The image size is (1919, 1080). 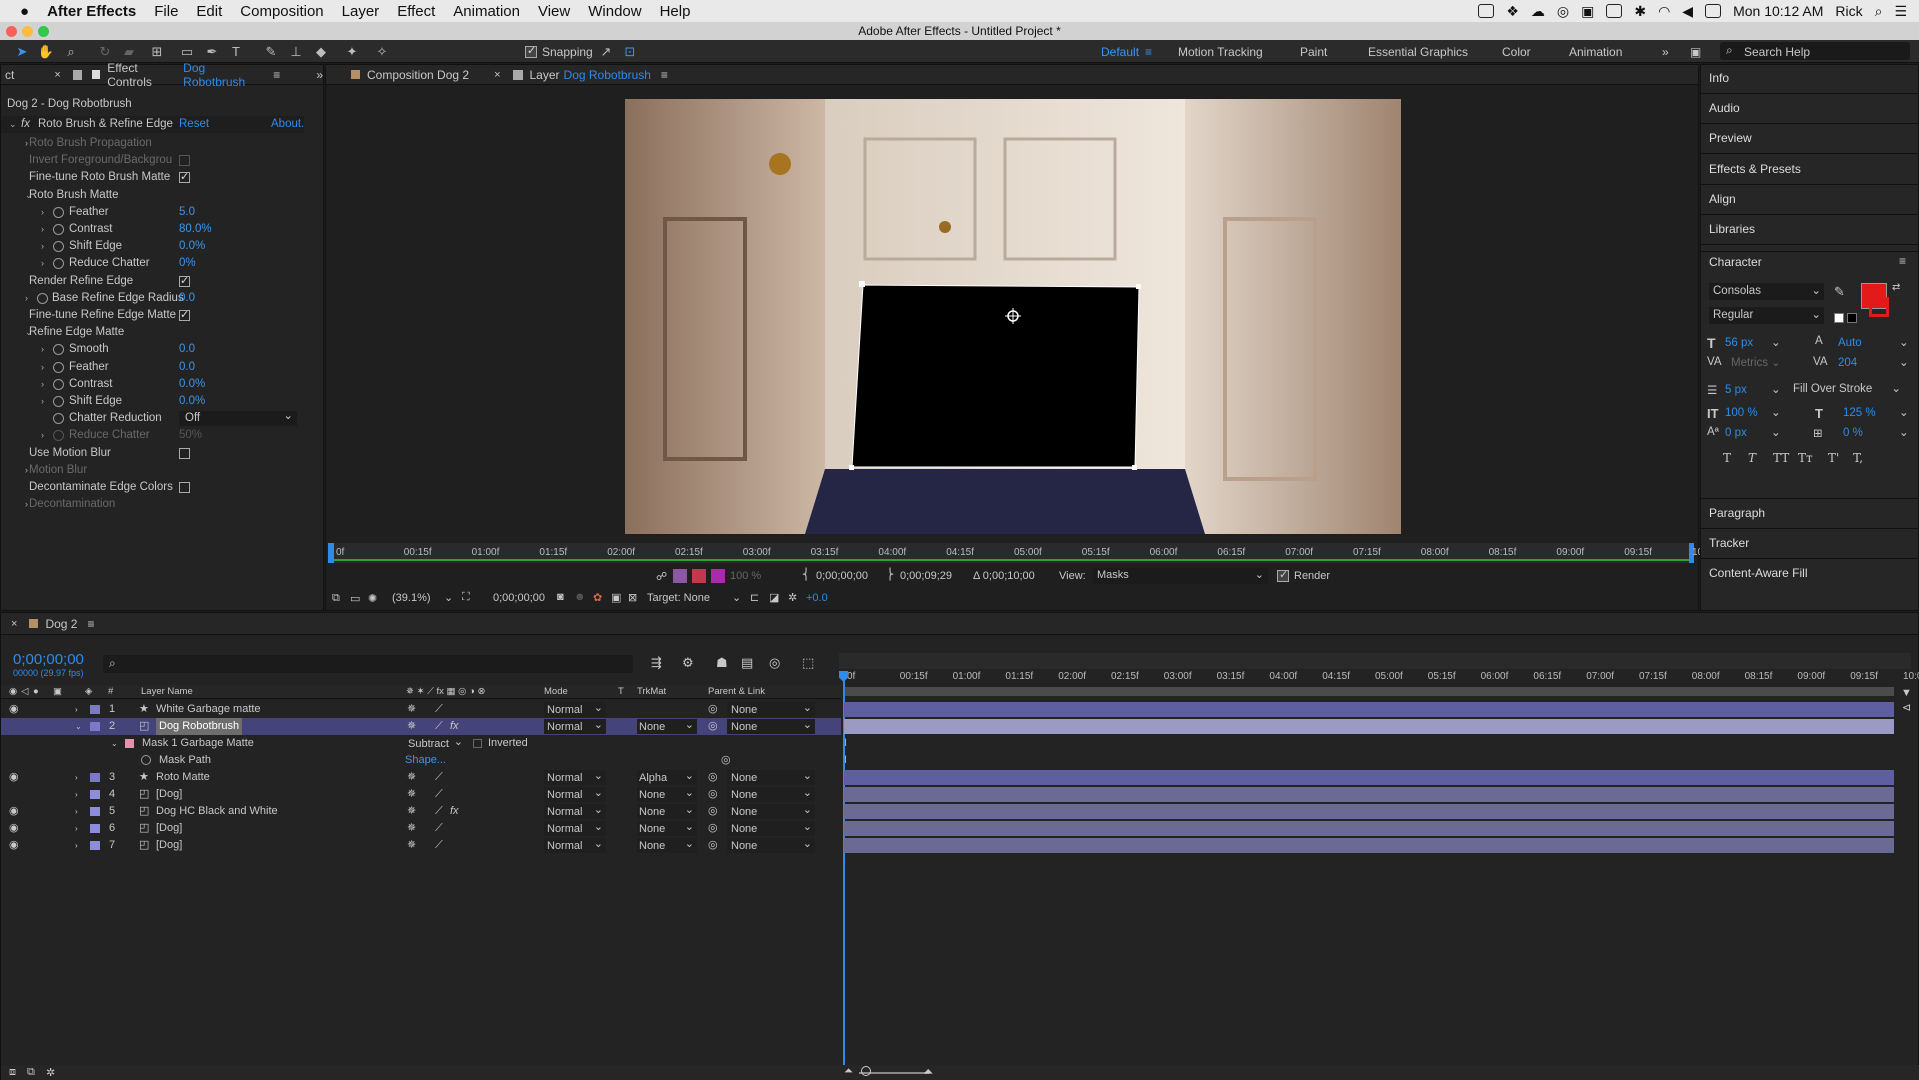 What do you see at coordinates (161, 401) in the screenshot?
I see `effect-property-row: › Shift Edge 0.0%` at bounding box center [161, 401].